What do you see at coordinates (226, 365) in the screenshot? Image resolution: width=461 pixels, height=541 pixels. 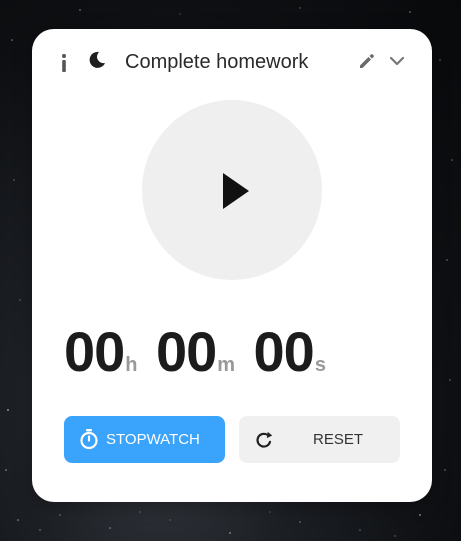 I see `minutes-unit: m` at bounding box center [226, 365].